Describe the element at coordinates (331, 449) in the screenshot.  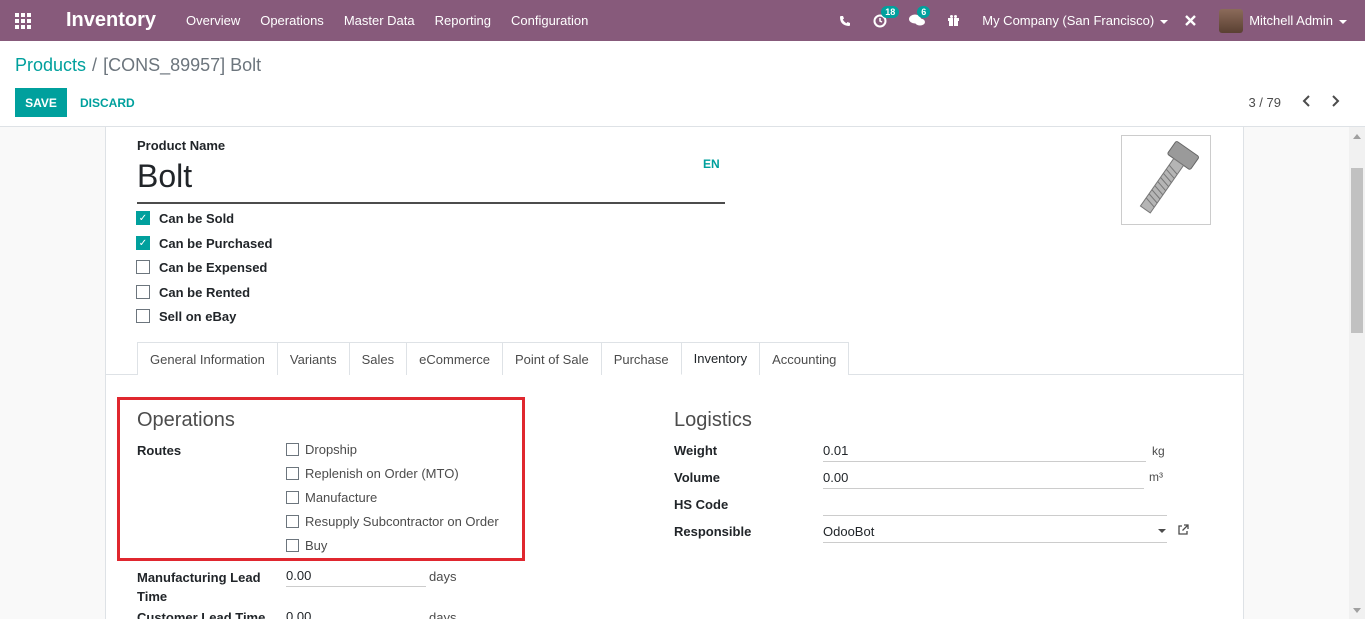
I see `route-label: Dropship` at that location.